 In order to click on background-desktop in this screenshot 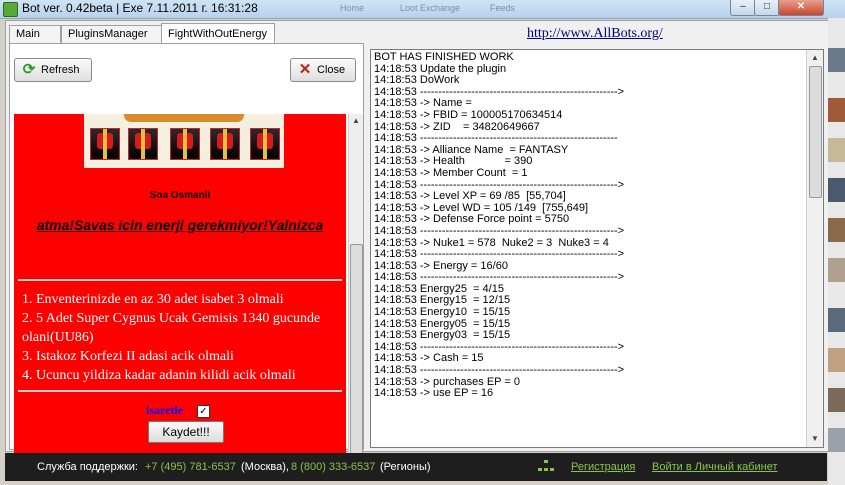, I will do `click(836, 251)`.